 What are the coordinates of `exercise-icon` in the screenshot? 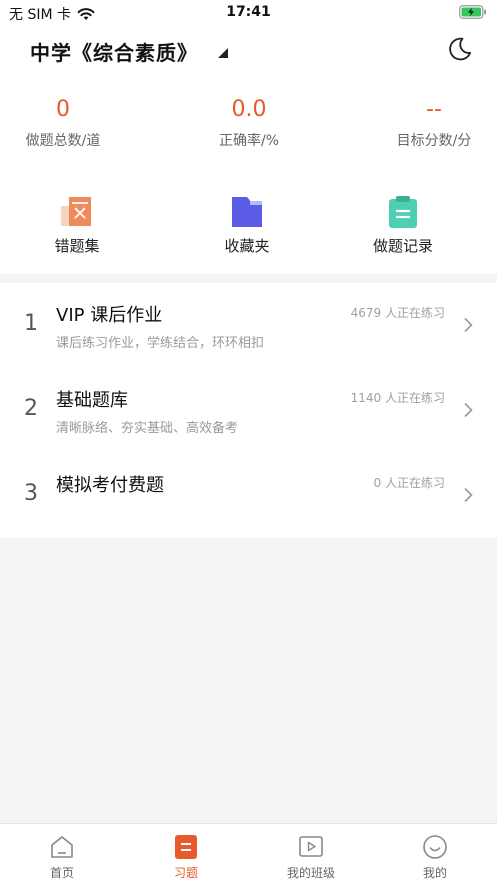 It's located at (186, 847).